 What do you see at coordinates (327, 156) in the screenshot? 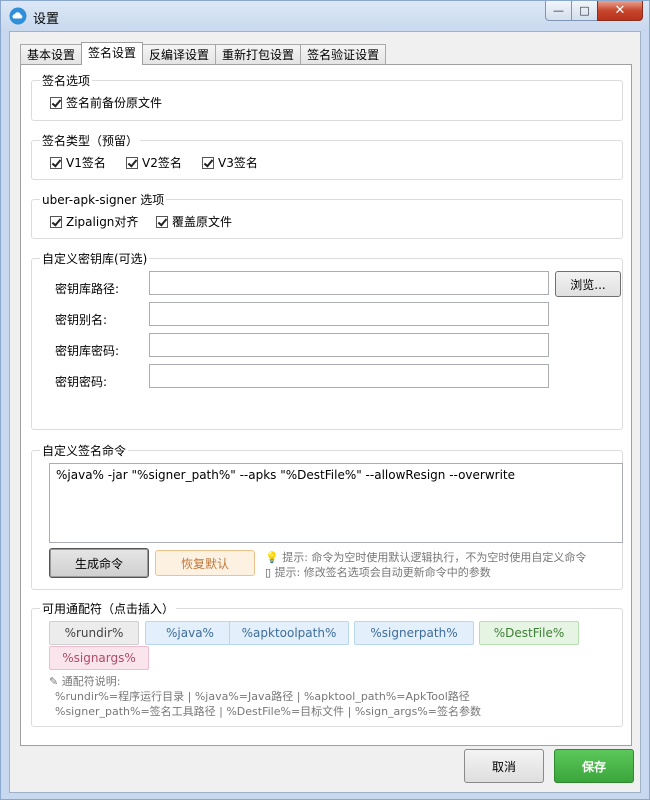
I see `sign-type-group: 签名类型（预留） V1签名 V2签名 V3签名` at bounding box center [327, 156].